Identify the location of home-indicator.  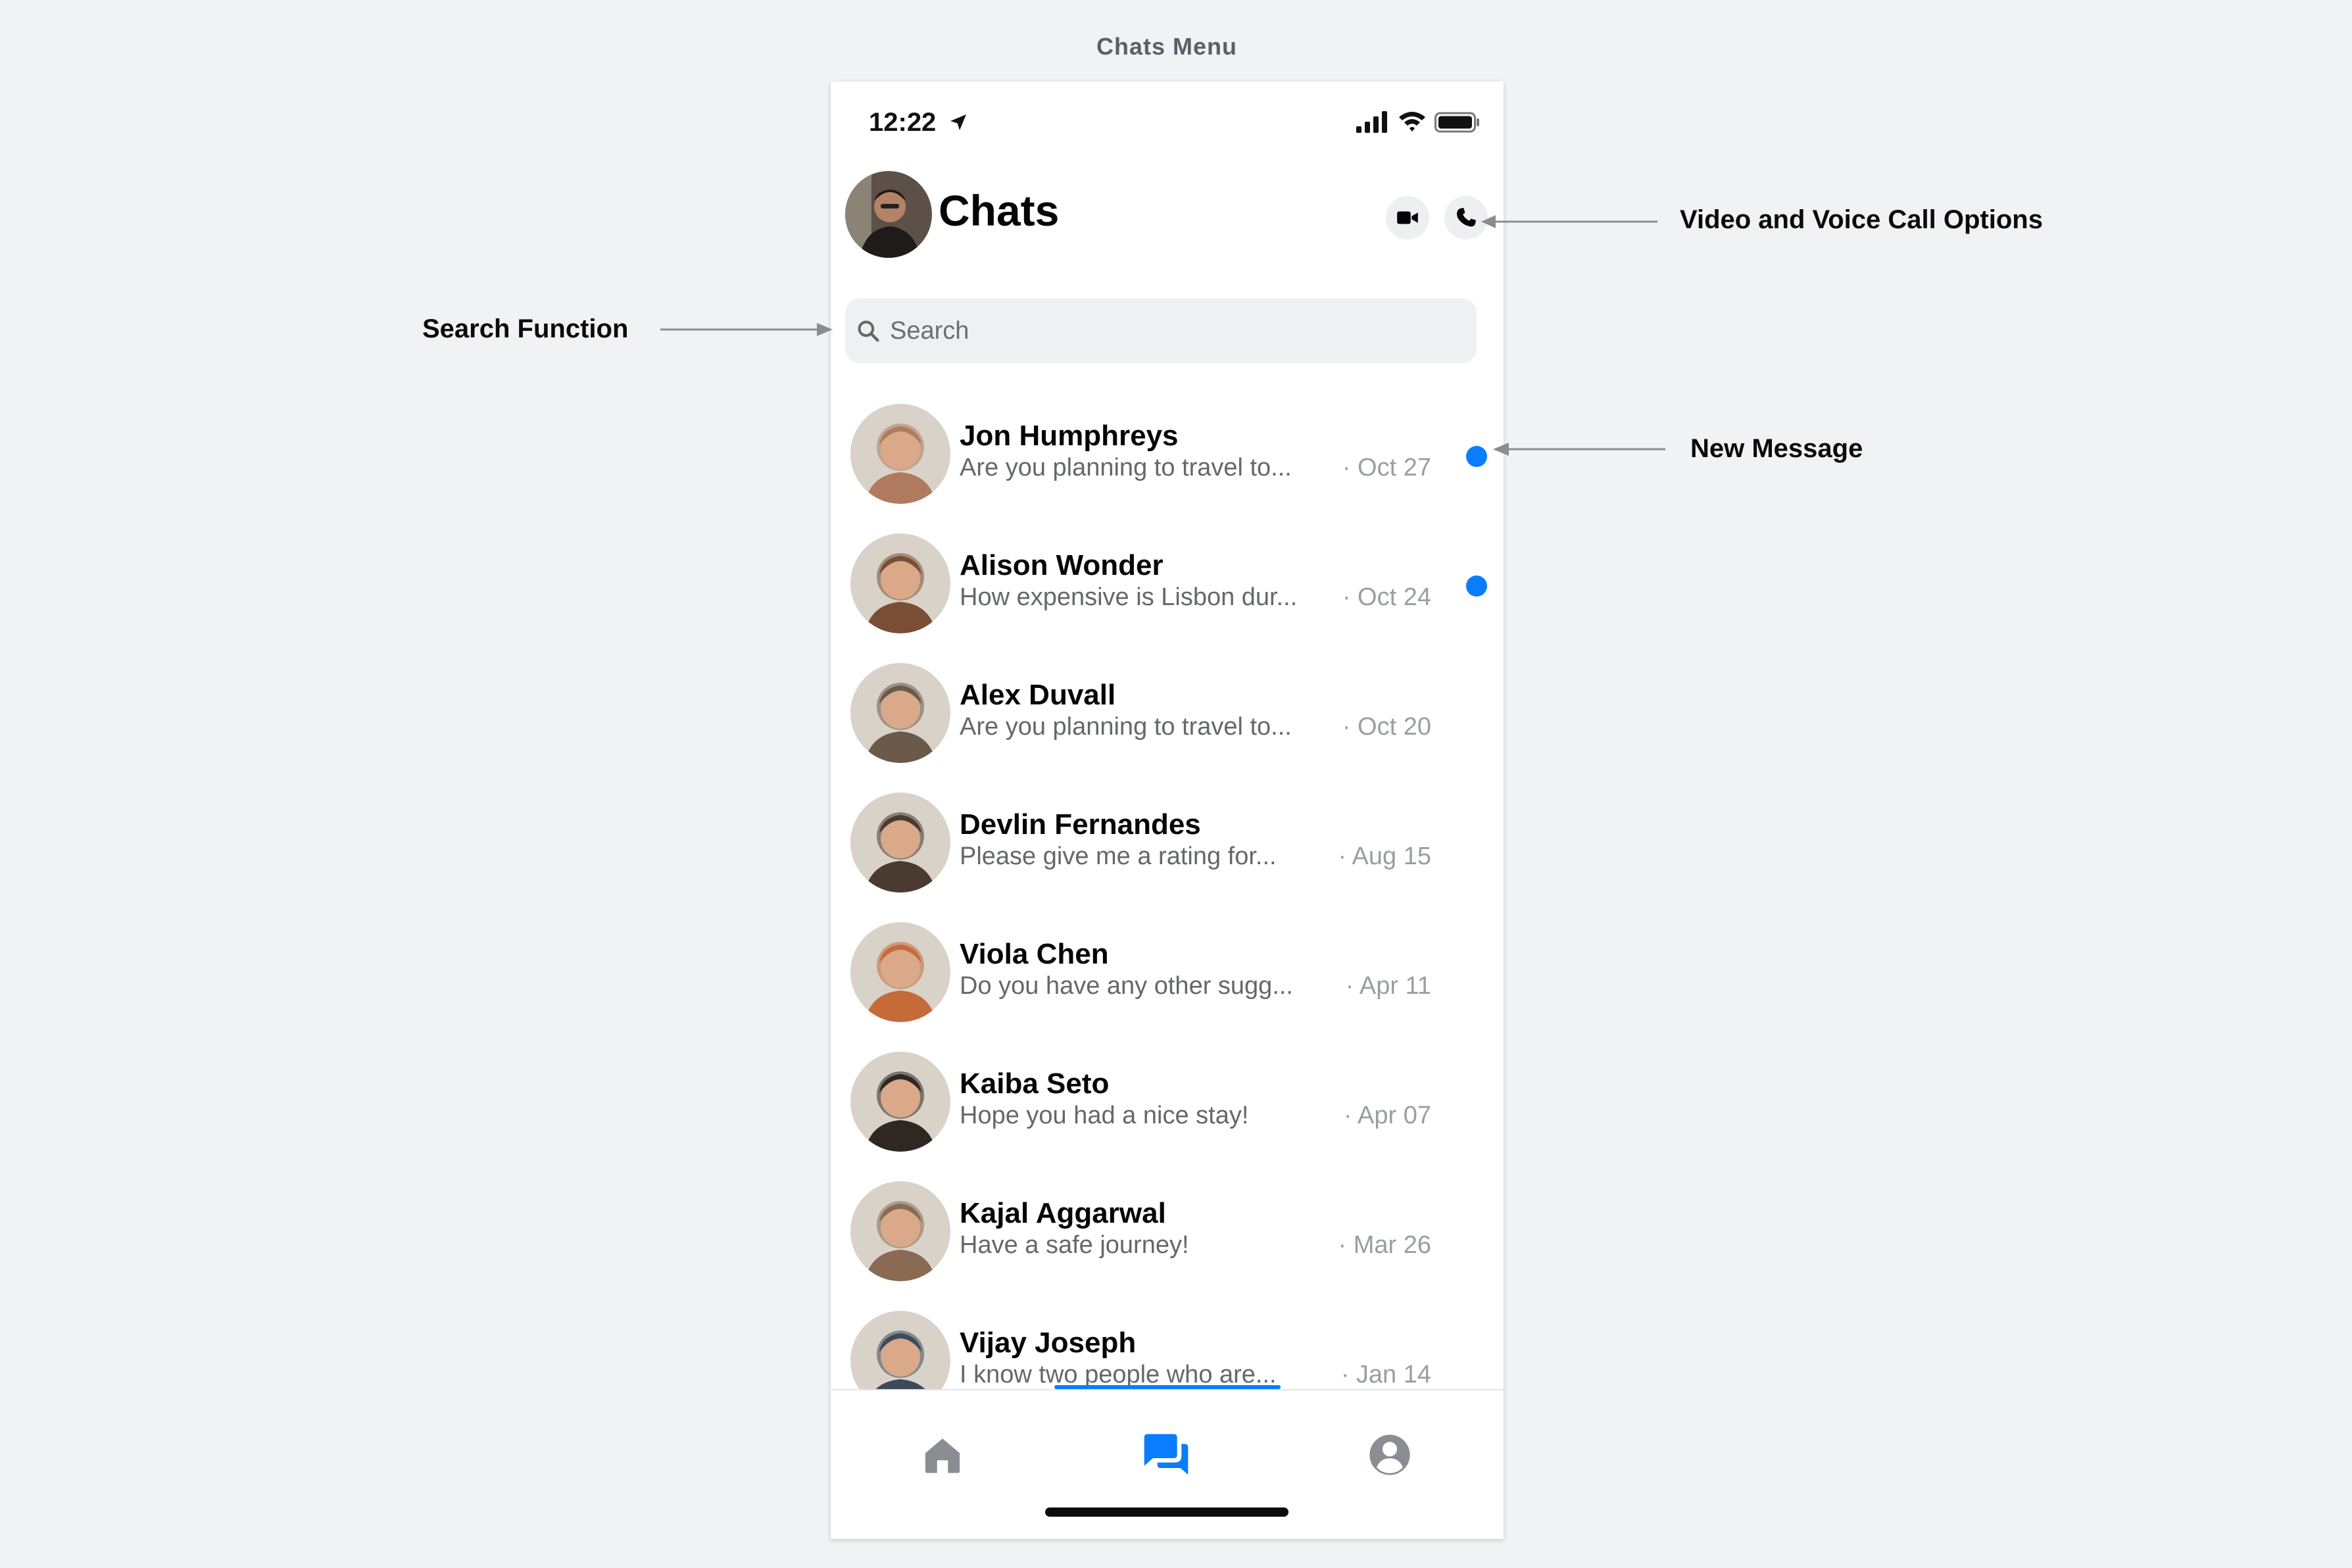
(1166, 1512).